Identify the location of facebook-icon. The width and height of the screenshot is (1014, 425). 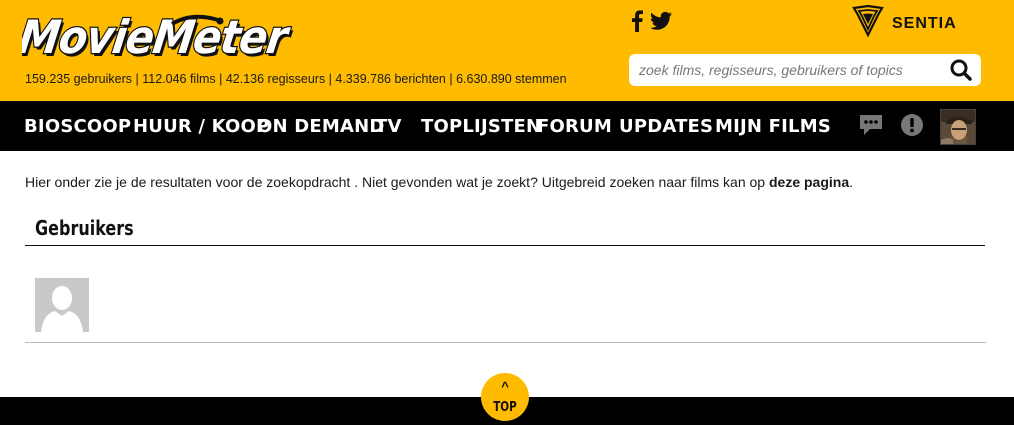
(637, 23).